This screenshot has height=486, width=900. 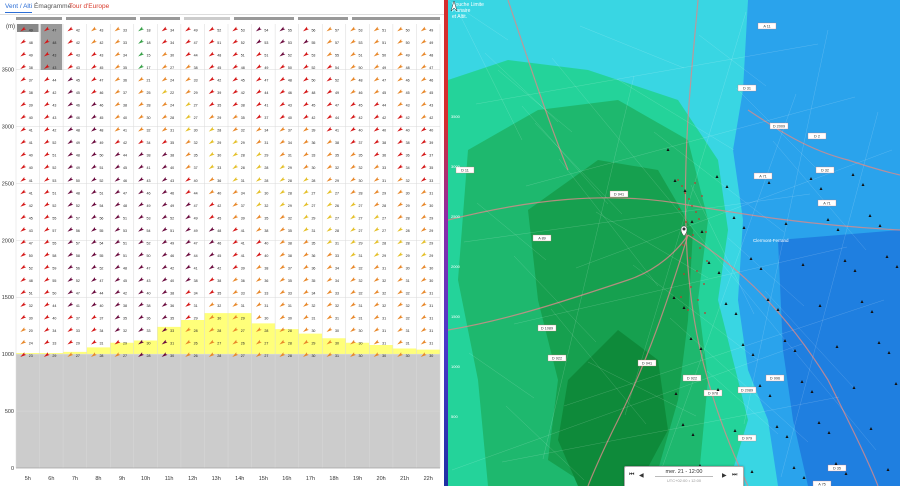 I want to click on wind-speed-label: 51, so click(x=101, y=168).